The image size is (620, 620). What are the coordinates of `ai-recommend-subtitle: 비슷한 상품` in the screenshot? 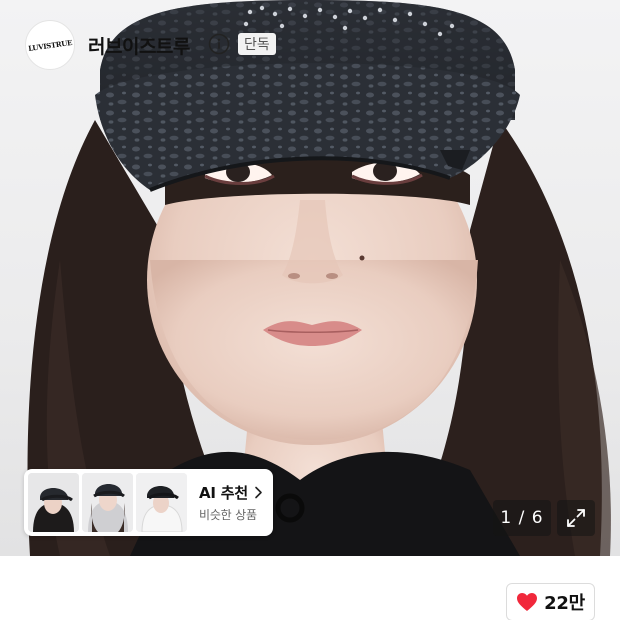 It's located at (228, 515).